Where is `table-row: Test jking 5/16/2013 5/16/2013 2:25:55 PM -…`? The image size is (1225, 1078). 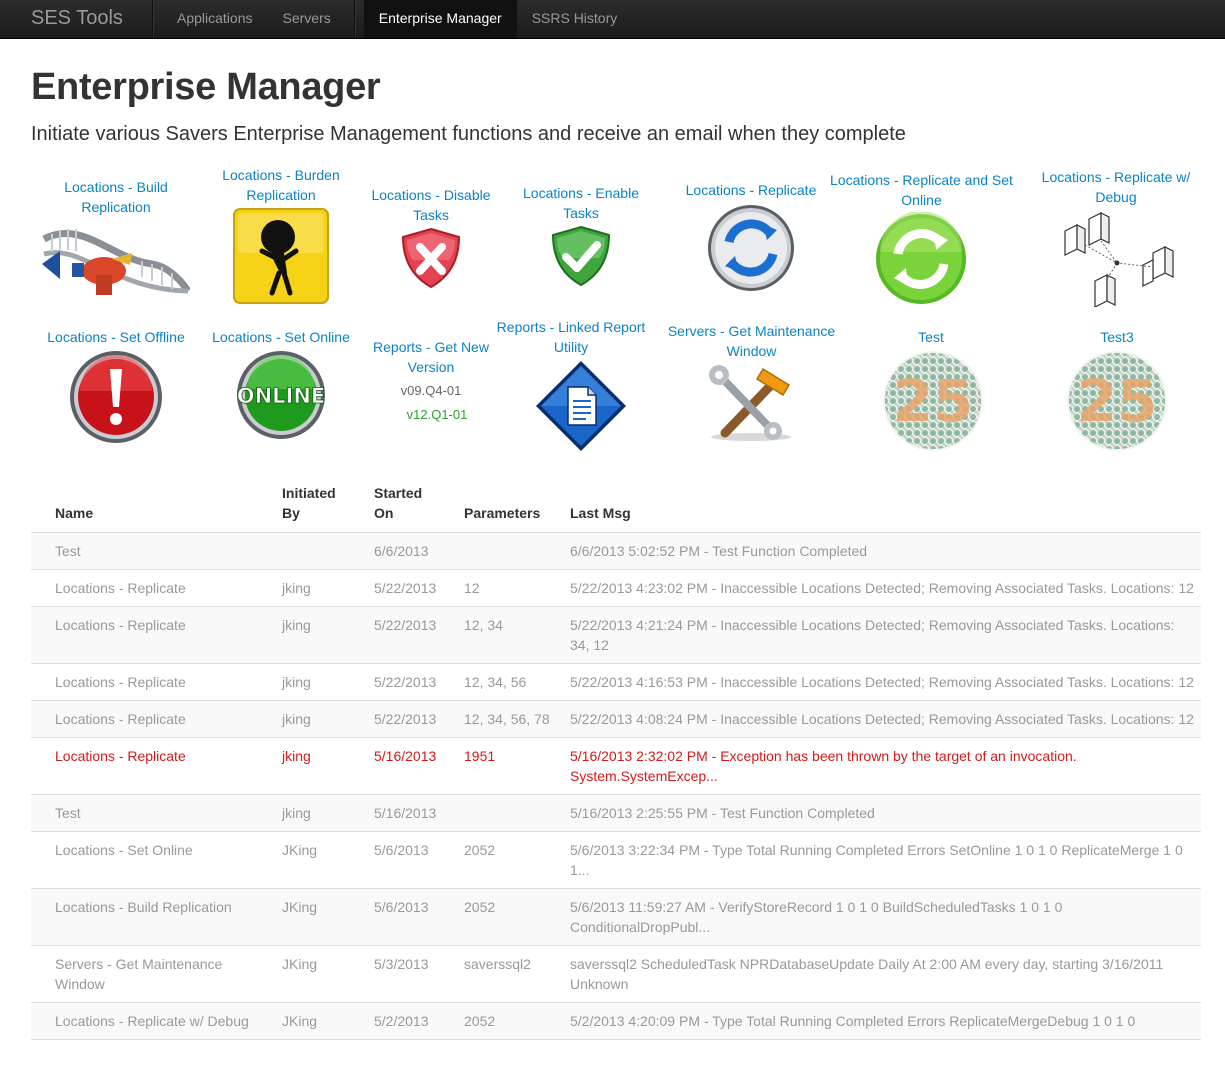 table-row: Test jking 5/16/2013 5/16/2013 2:25:55 PM -… is located at coordinates (616, 813).